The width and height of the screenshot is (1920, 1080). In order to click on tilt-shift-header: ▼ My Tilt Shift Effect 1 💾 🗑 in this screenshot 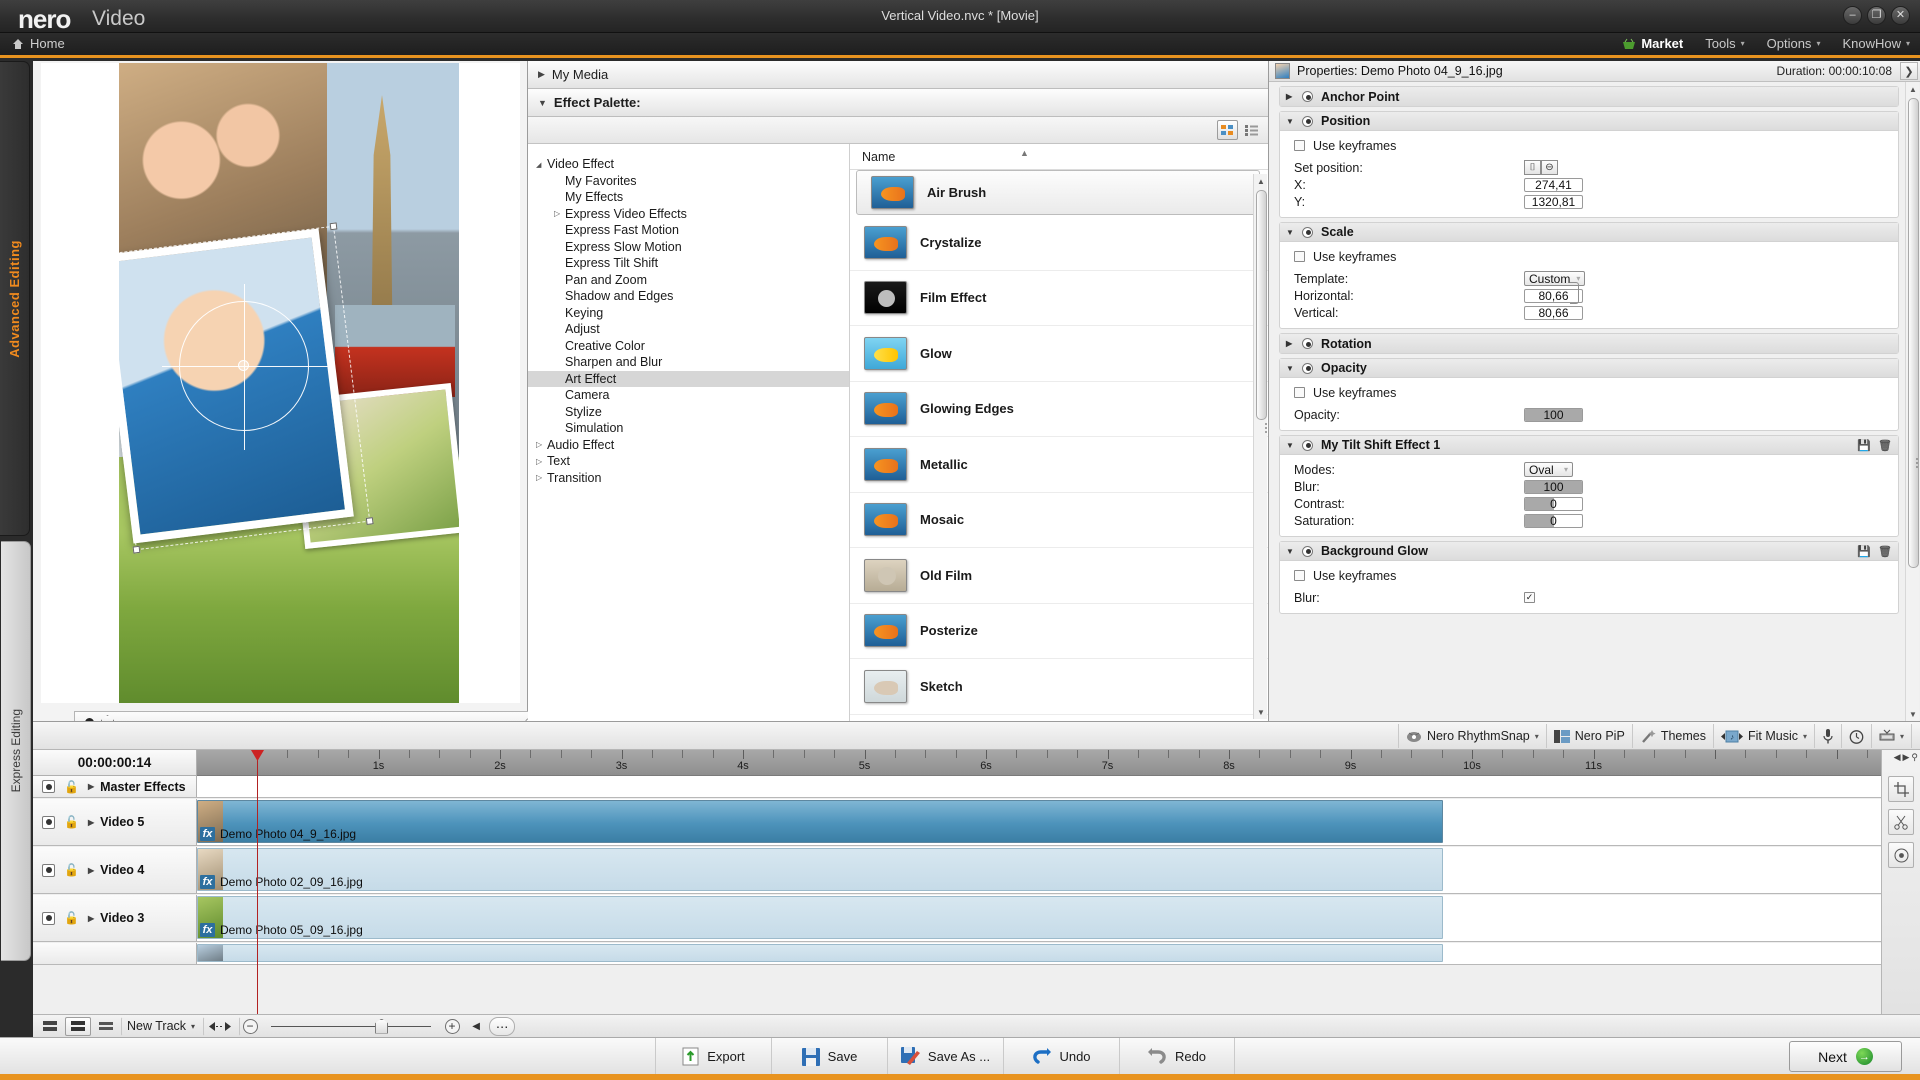, I will do `click(1589, 445)`.